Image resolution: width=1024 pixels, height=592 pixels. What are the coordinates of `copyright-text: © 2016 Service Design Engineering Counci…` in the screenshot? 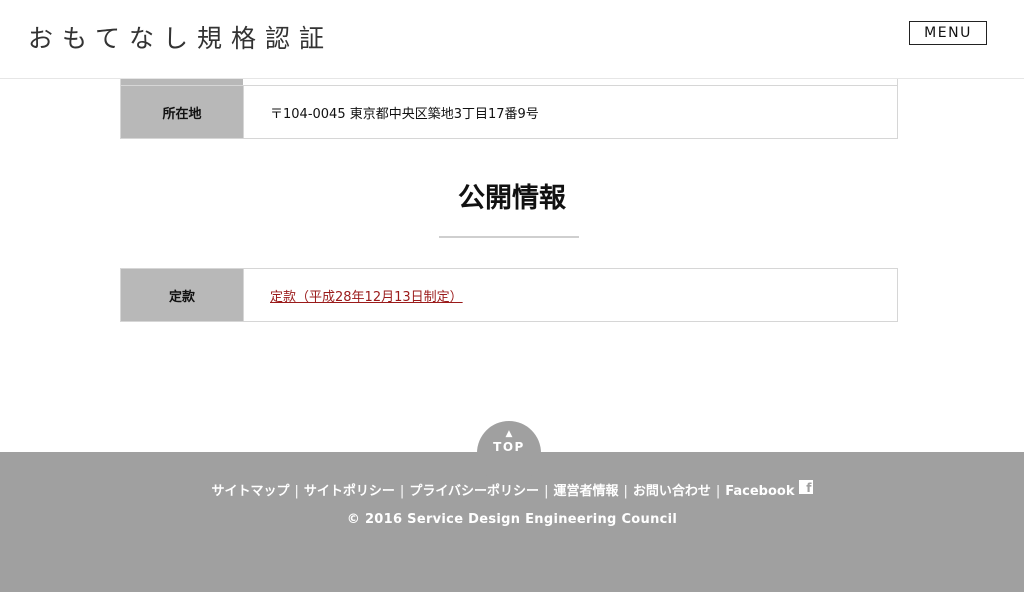 It's located at (512, 519).